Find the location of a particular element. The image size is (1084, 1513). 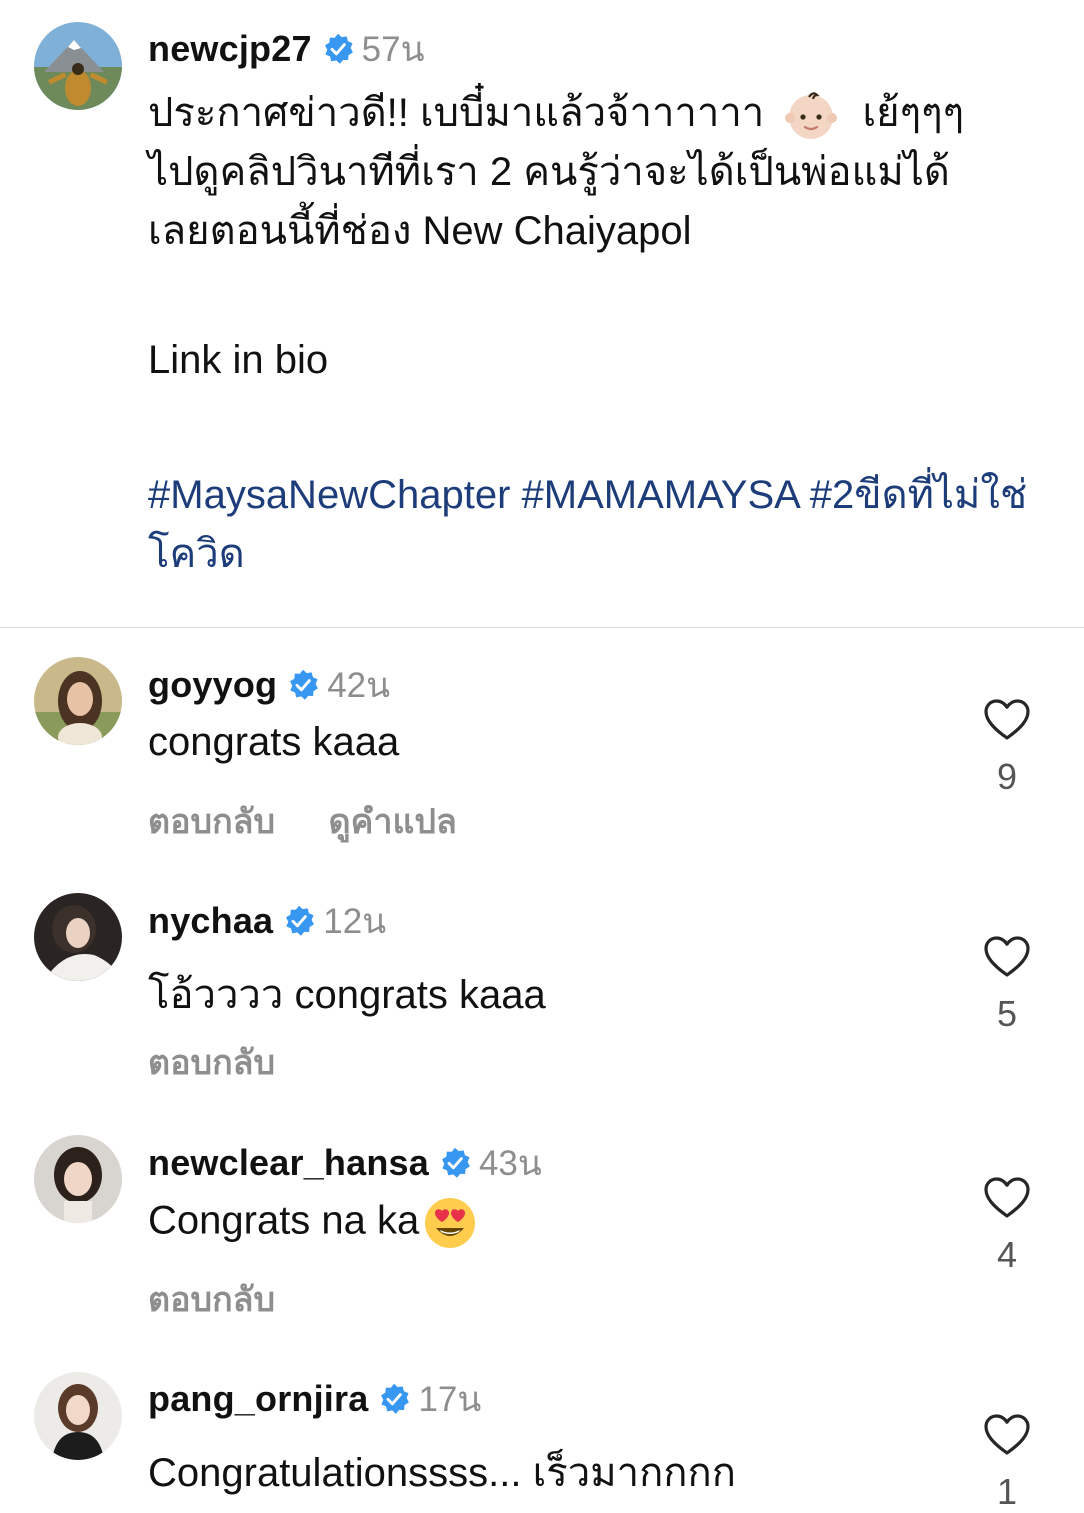

comment-header: nychaa 12น is located at coordinates (267, 921).